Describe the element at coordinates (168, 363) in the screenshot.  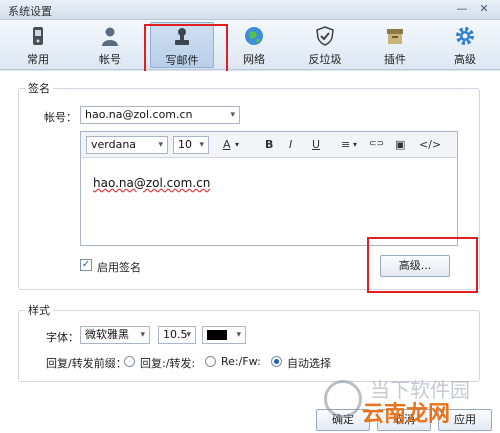
I see `prefix-option-label: 回复:/转发:` at that location.